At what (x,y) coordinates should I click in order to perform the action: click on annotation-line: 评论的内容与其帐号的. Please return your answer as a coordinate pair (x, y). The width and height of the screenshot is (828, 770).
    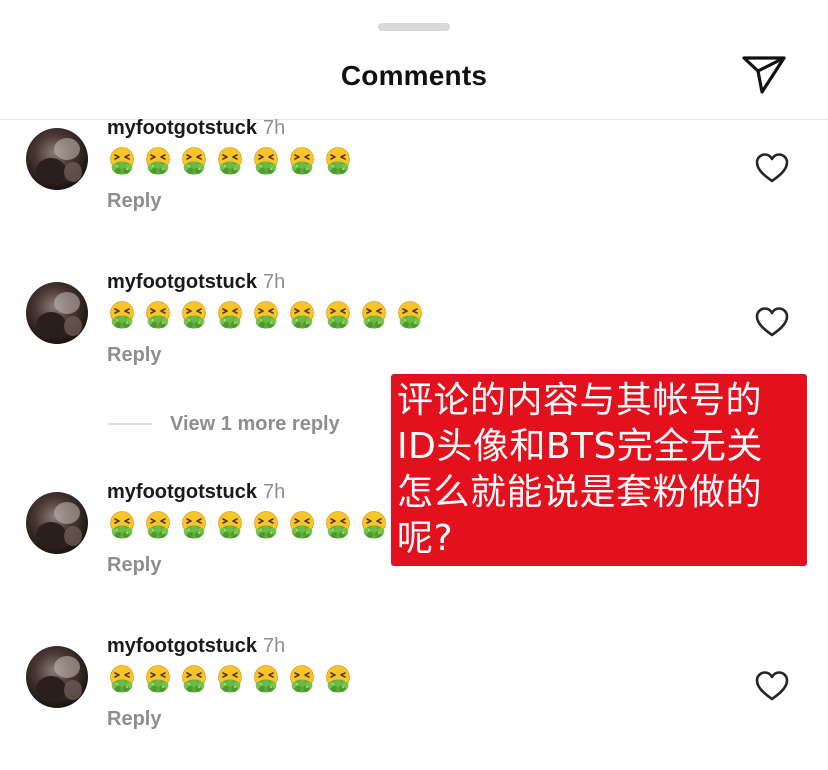
    Looking at the image, I should click on (580, 400).